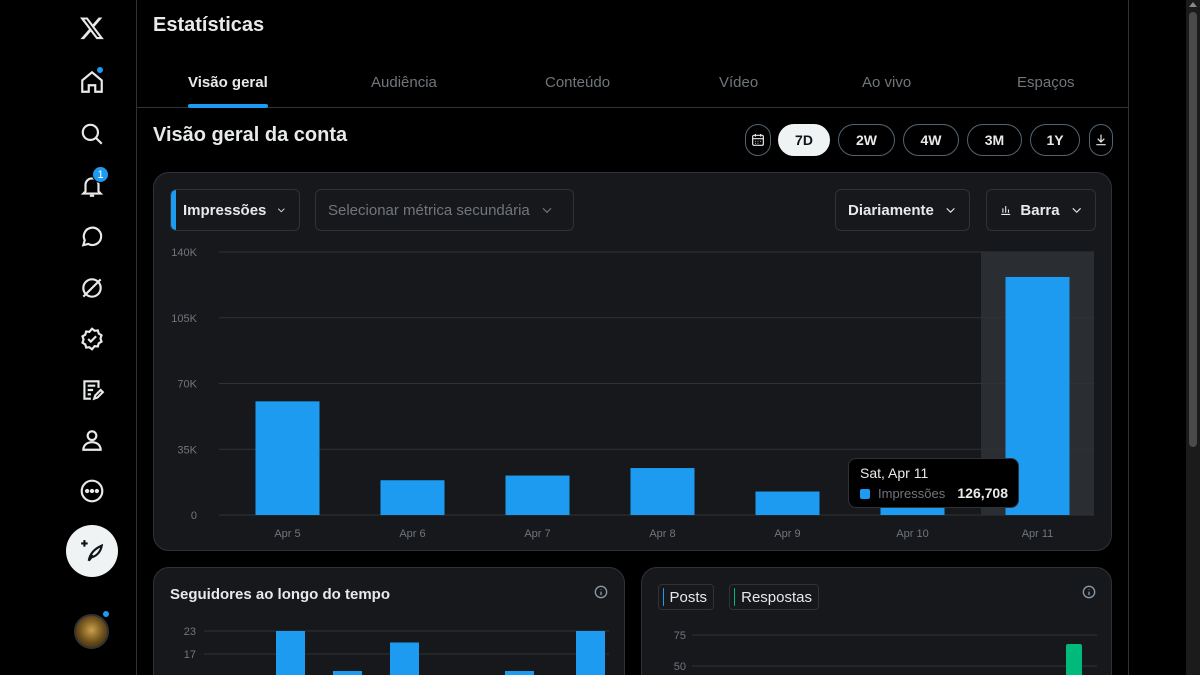 Image resolution: width=1200 pixels, height=675 pixels. I want to click on notifications-icon: 1, so click(92, 186).